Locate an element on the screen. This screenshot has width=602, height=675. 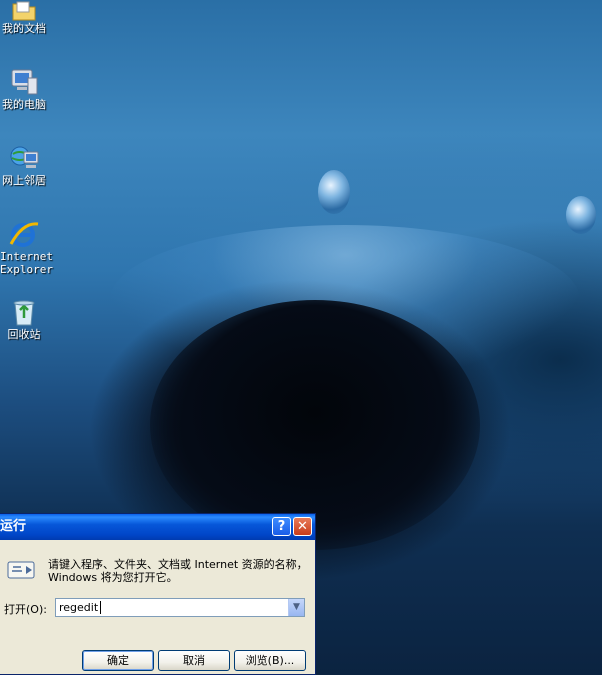
recycle-bin-icon is located at coordinates (24, 313).